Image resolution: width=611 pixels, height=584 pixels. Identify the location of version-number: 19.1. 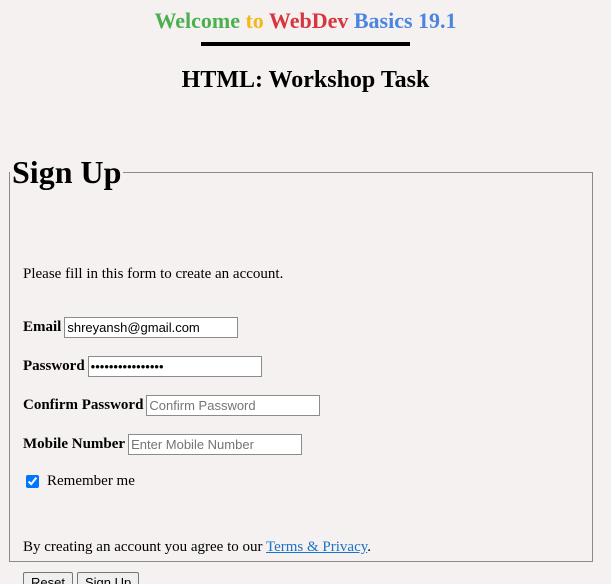
(437, 20).